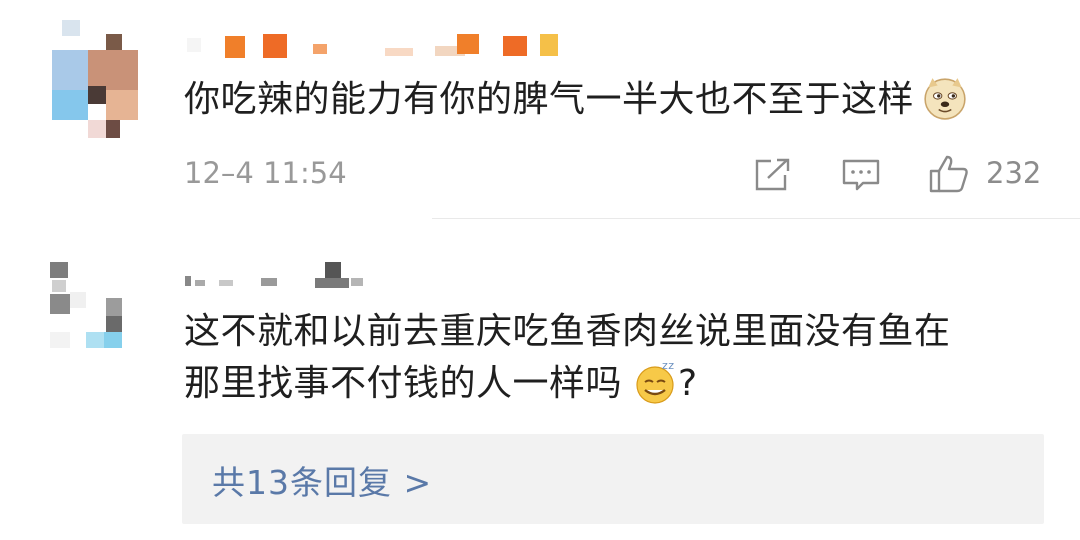  Describe the element at coordinates (265, 173) in the screenshot. I see `comment-timestamp: 12–4 11:54` at that location.